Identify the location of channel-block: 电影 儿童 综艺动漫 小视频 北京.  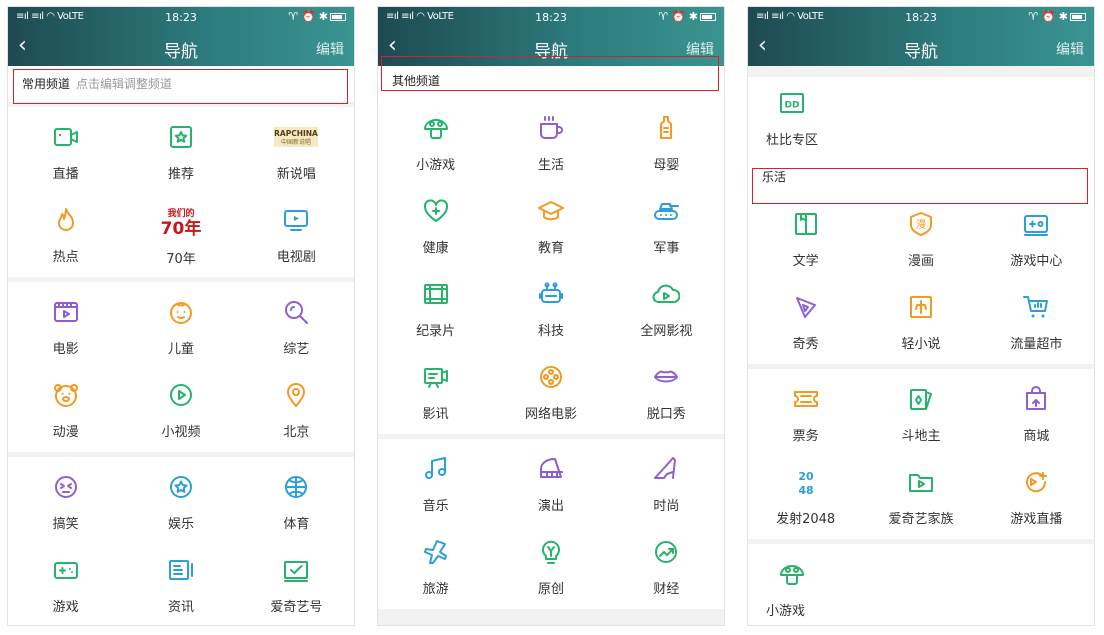
(181, 367).